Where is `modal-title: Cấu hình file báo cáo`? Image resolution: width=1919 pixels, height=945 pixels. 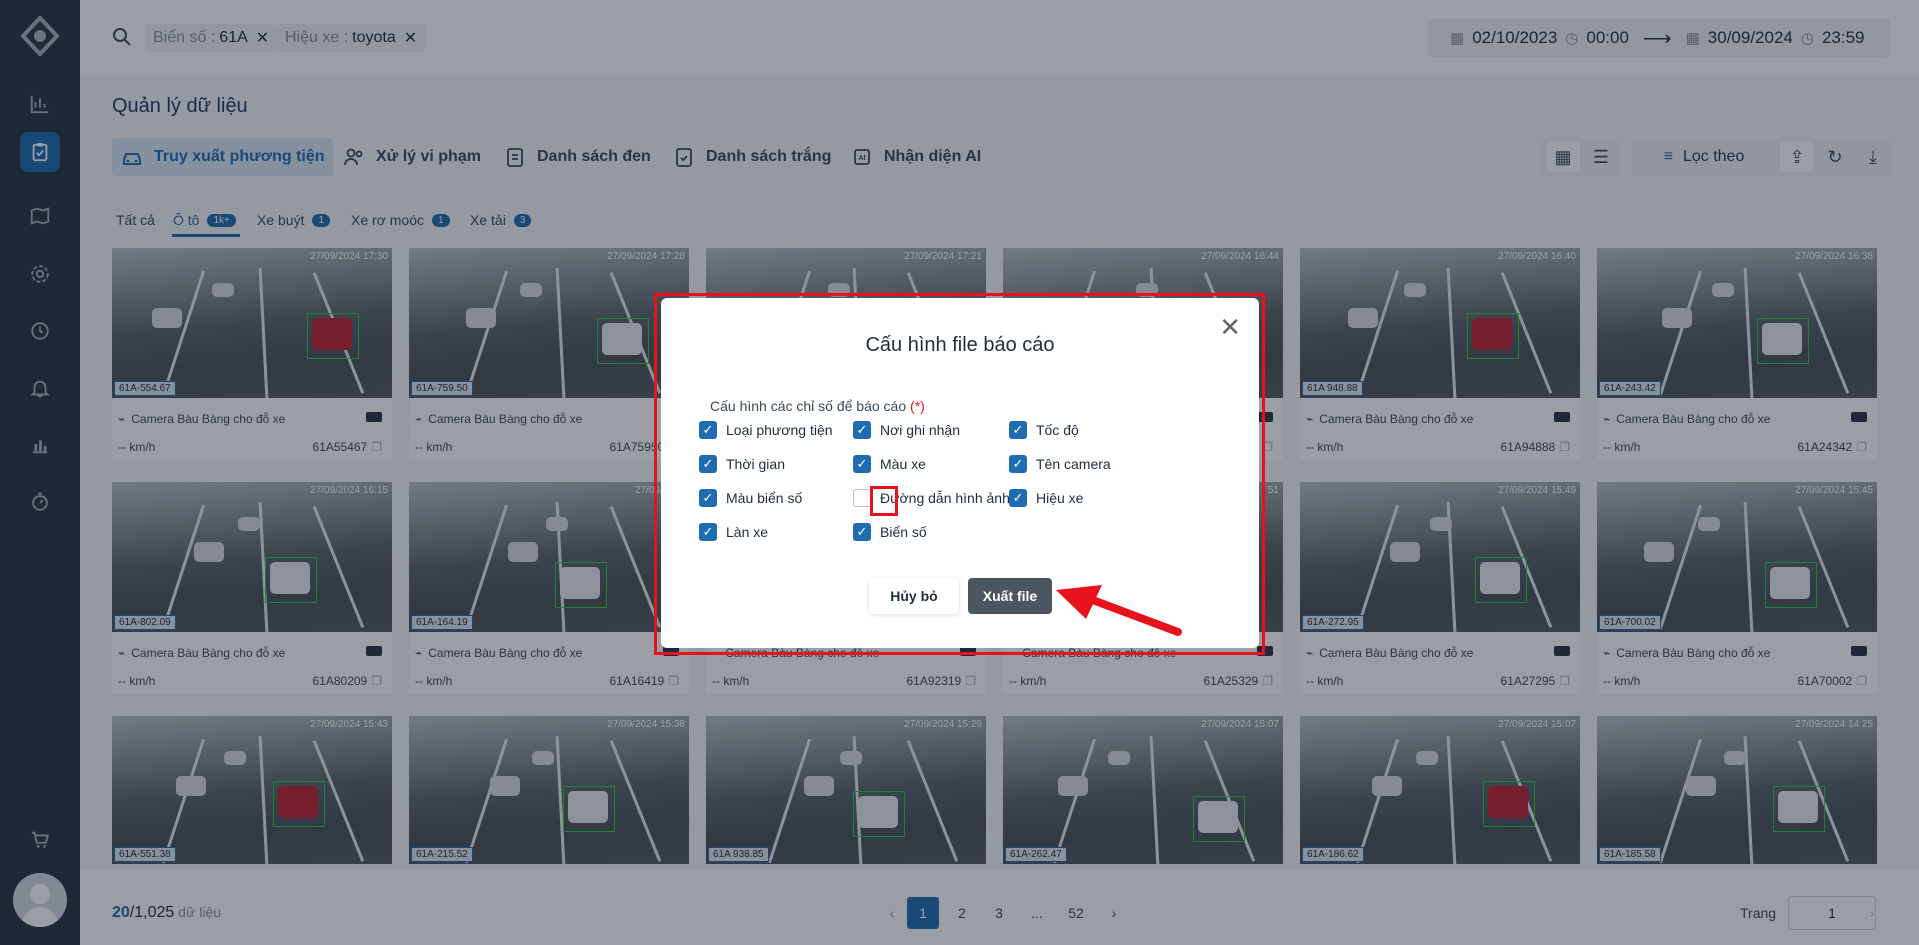
modal-title: Cấu hình file báo cáo is located at coordinates (960, 345).